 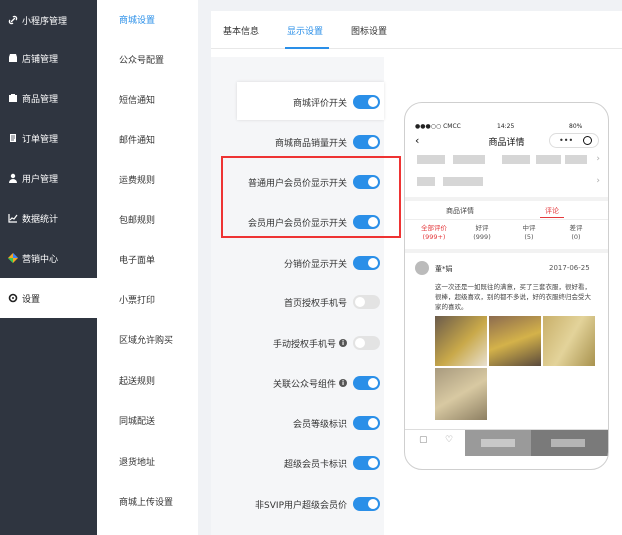 What do you see at coordinates (137, 19) in the screenshot?
I see `subnav-item-mall-settings: 商城设置` at bounding box center [137, 19].